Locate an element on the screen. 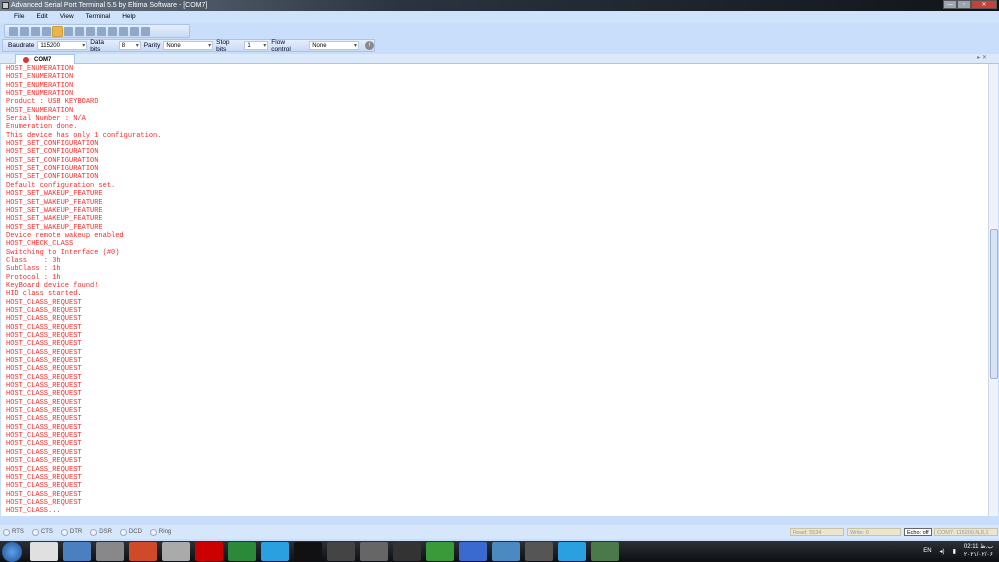 This screenshot has height=562, width=999. flow-control-label: Flow control is located at coordinates (281, 45).